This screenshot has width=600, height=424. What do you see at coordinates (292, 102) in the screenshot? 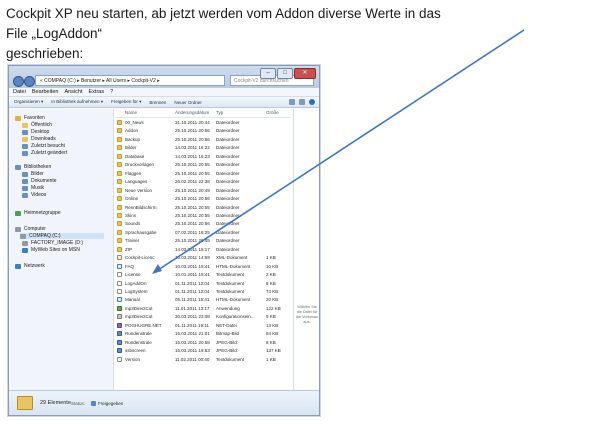
I see `view-options-icon` at bounding box center [292, 102].